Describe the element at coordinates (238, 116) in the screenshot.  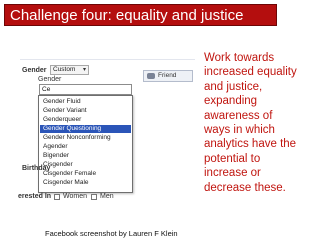
I see `body-line: awareness of` at that location.